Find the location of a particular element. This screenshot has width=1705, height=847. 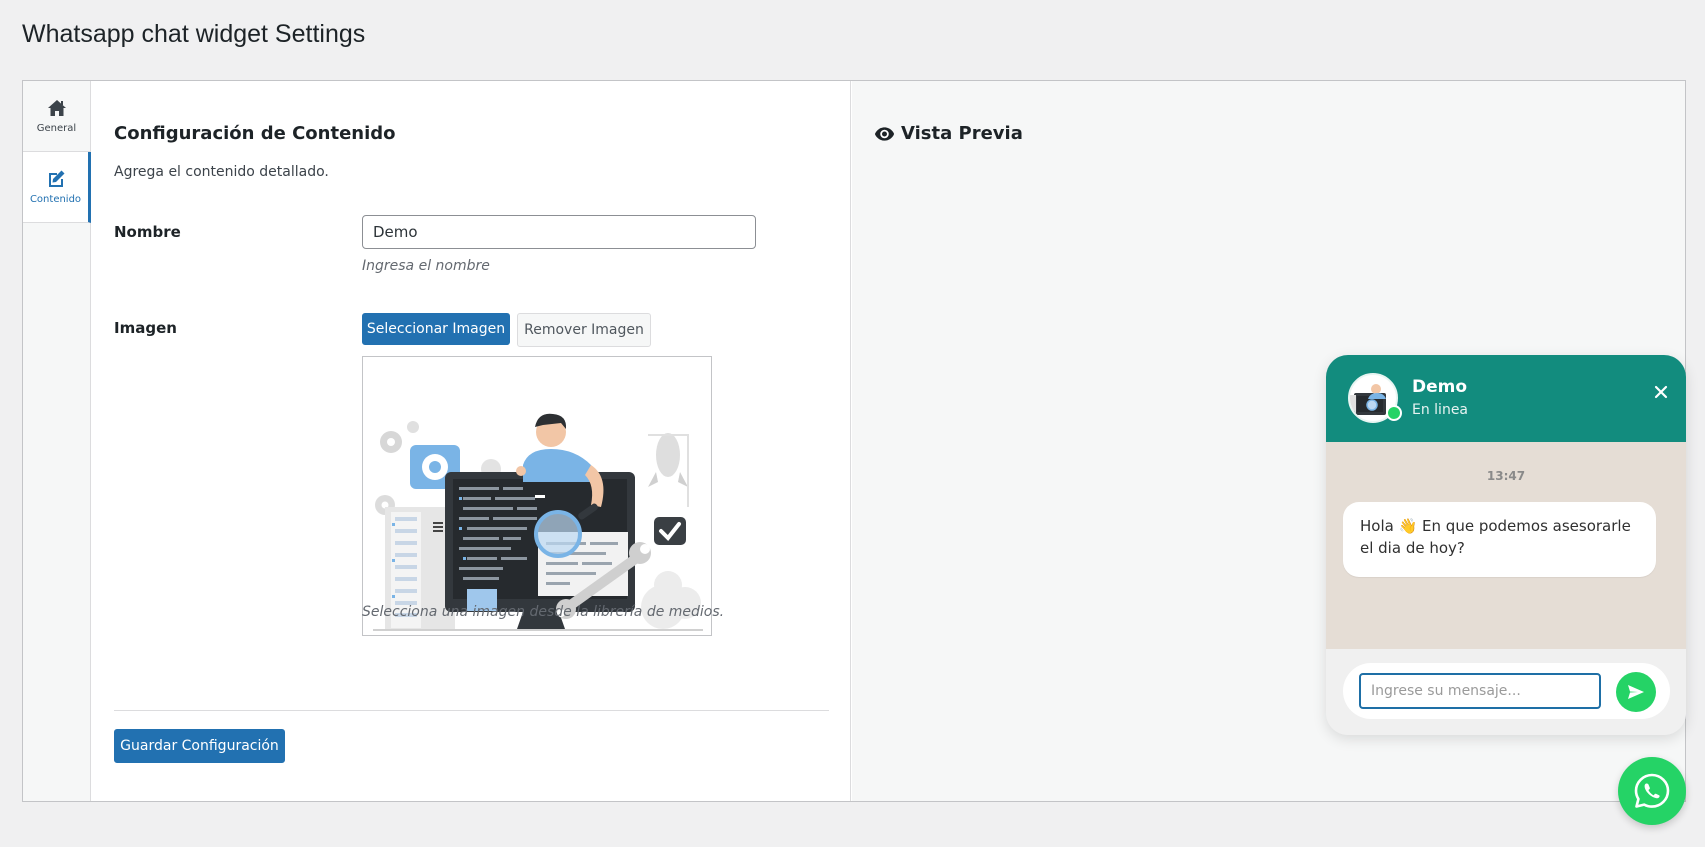

name-hint: Ingresa el nombre is located at coordinates (426, 266).